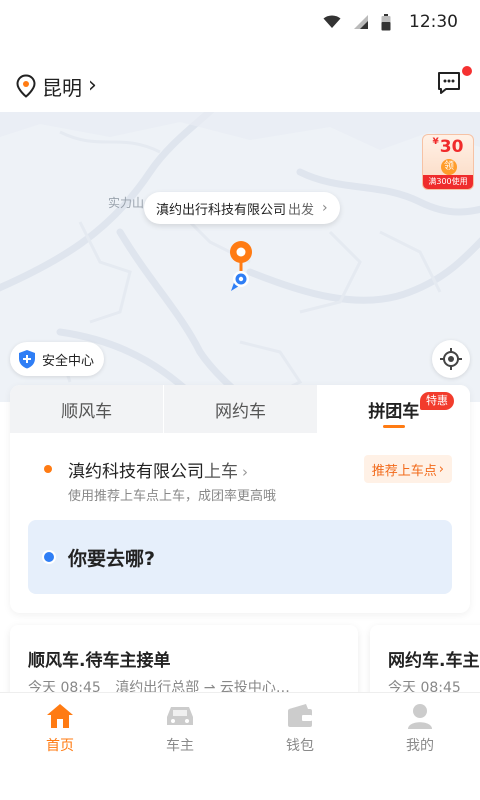 This screenshot has height=800, width=480. What do you see at coordinates (332, 21) in the screenshot?
I see `wifi-icon` at bounding box center [332, 21].